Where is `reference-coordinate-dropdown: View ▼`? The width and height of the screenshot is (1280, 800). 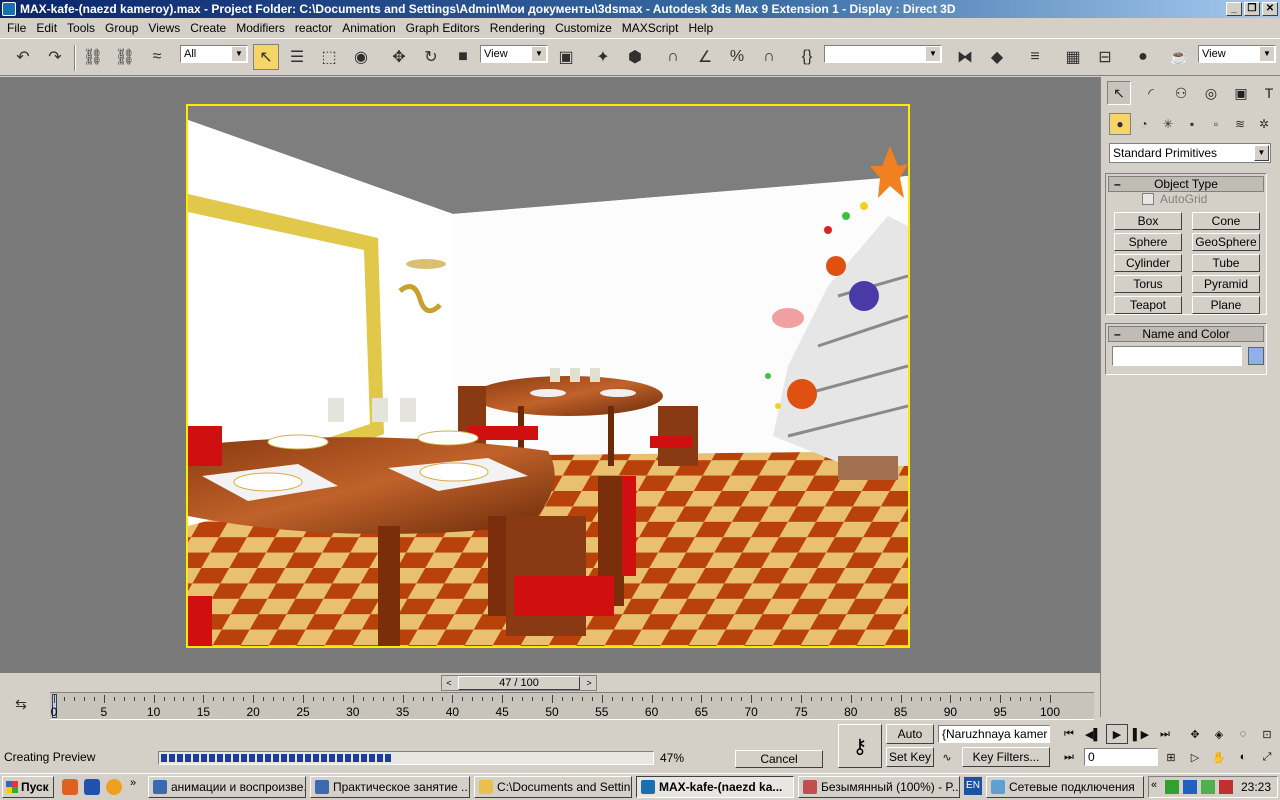
reference-coordinate-dropdown: View ▼ is located at coordinates (514, 54).